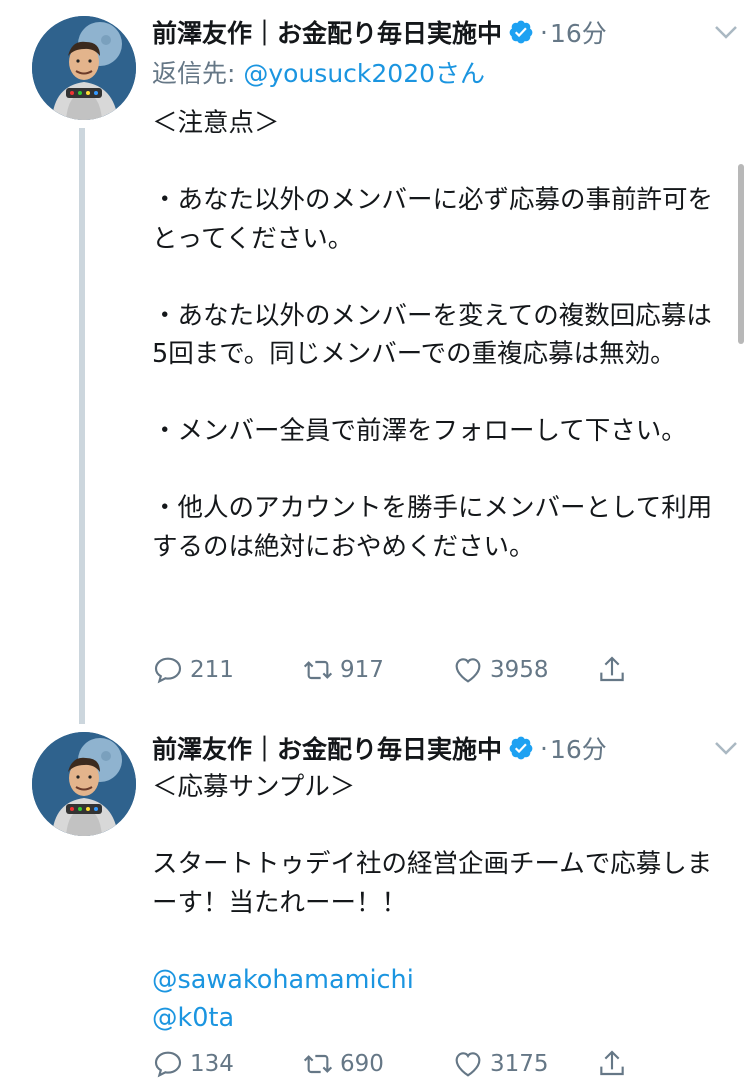  Describe the element at coordinates (402, 674) in the screenshot. I see `tweet-actions: 211 917 3958` at that location.